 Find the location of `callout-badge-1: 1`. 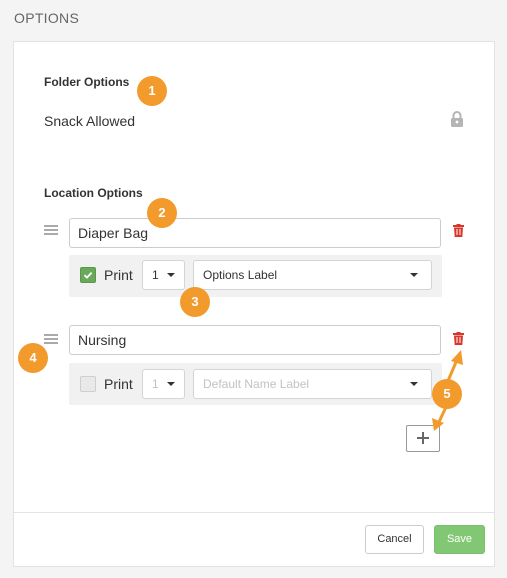

callout-badge-1: 1 is located at coordinates (152, 91).